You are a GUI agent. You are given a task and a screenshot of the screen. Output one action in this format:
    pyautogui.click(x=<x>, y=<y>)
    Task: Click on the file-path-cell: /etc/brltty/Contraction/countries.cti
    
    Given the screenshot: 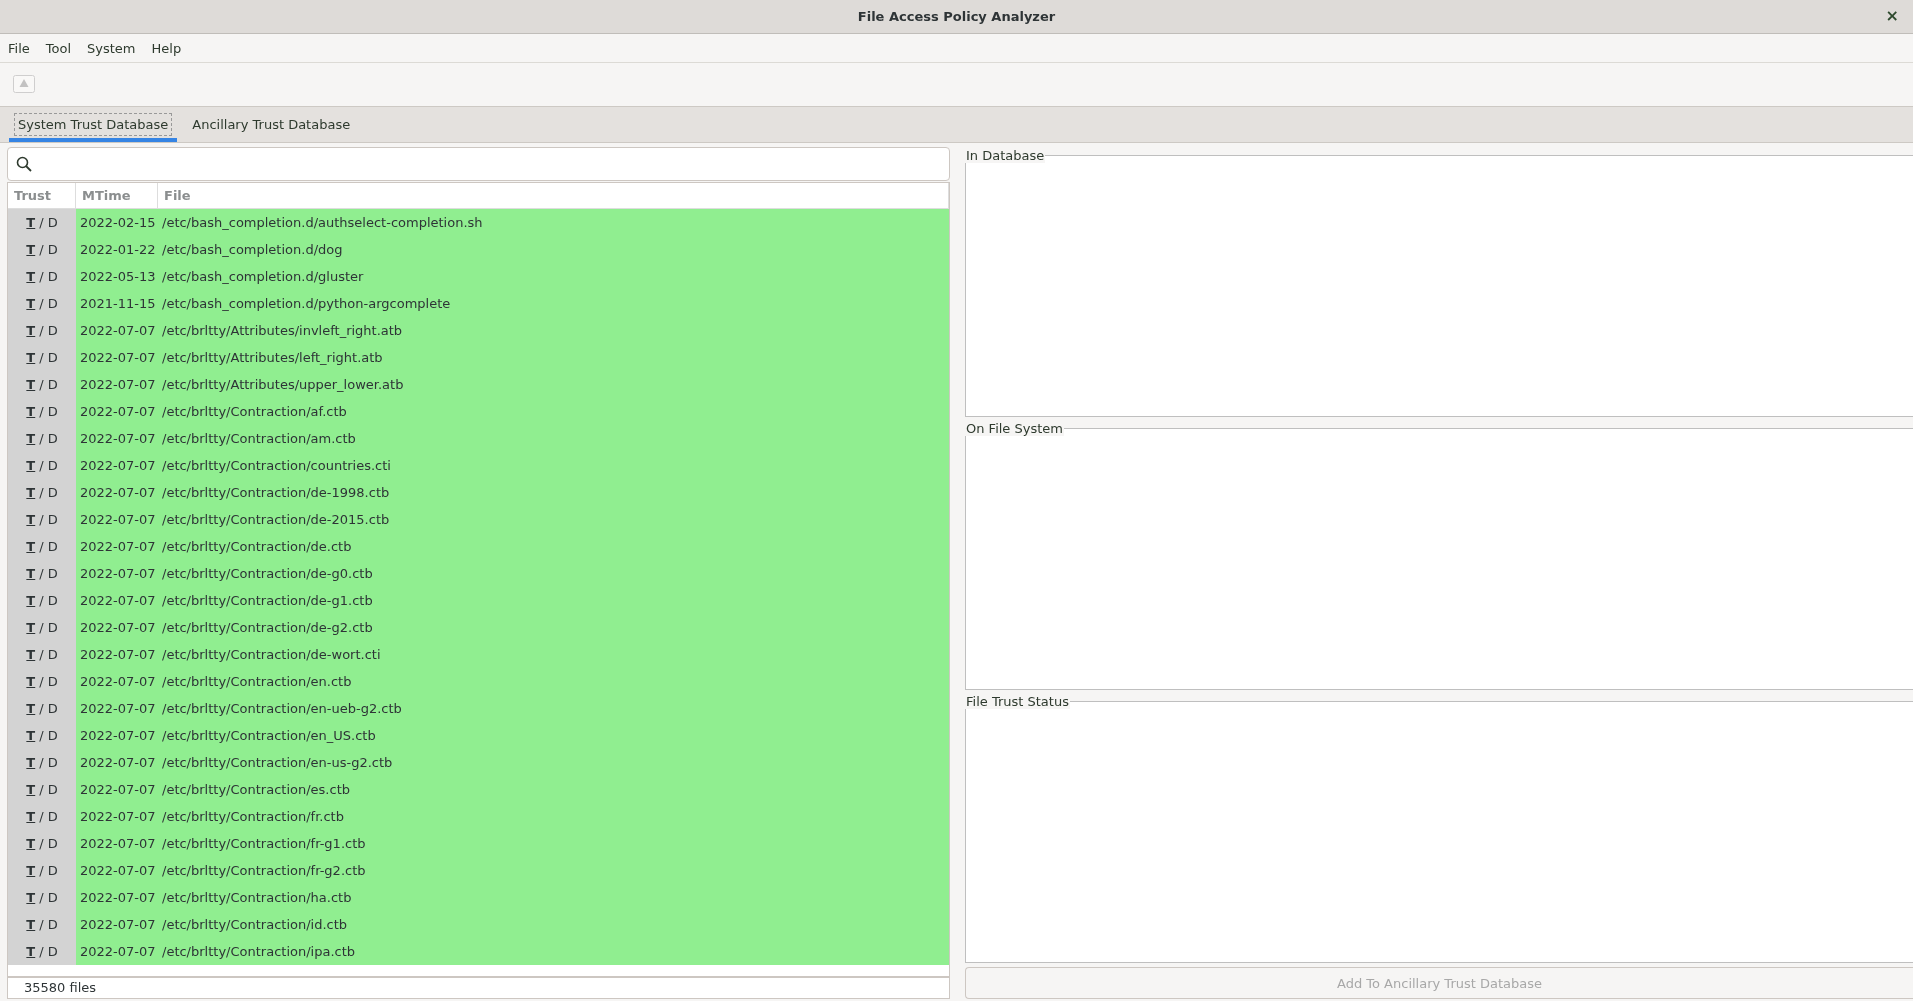 What is the action you would take?
    pyautogui.click(x=276, y=465)
    